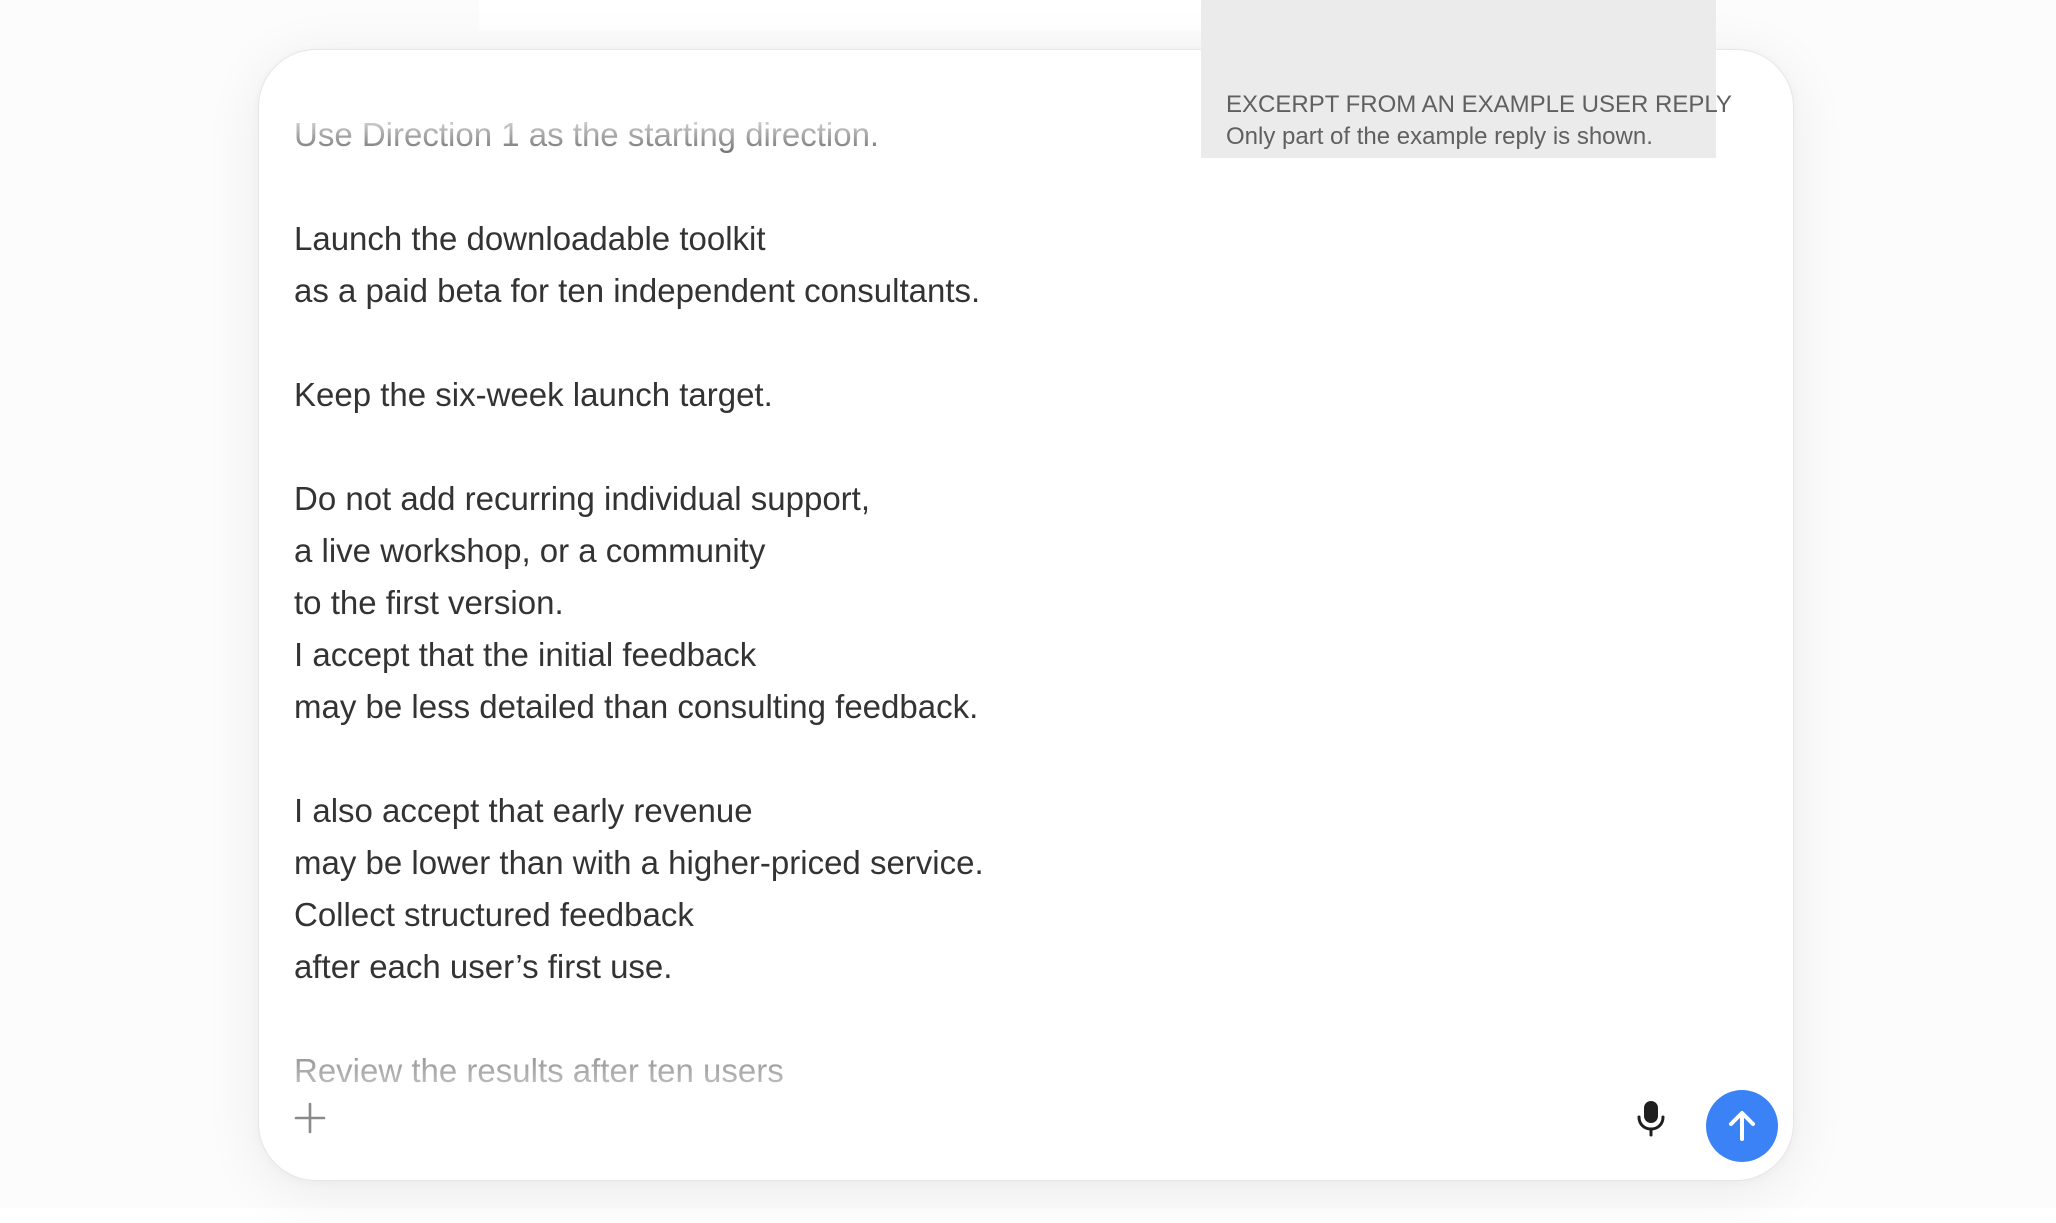 This screenshot has width=2056, height=1223. I want to click on message-line: a live workshop, or a community, so click(530, 550).